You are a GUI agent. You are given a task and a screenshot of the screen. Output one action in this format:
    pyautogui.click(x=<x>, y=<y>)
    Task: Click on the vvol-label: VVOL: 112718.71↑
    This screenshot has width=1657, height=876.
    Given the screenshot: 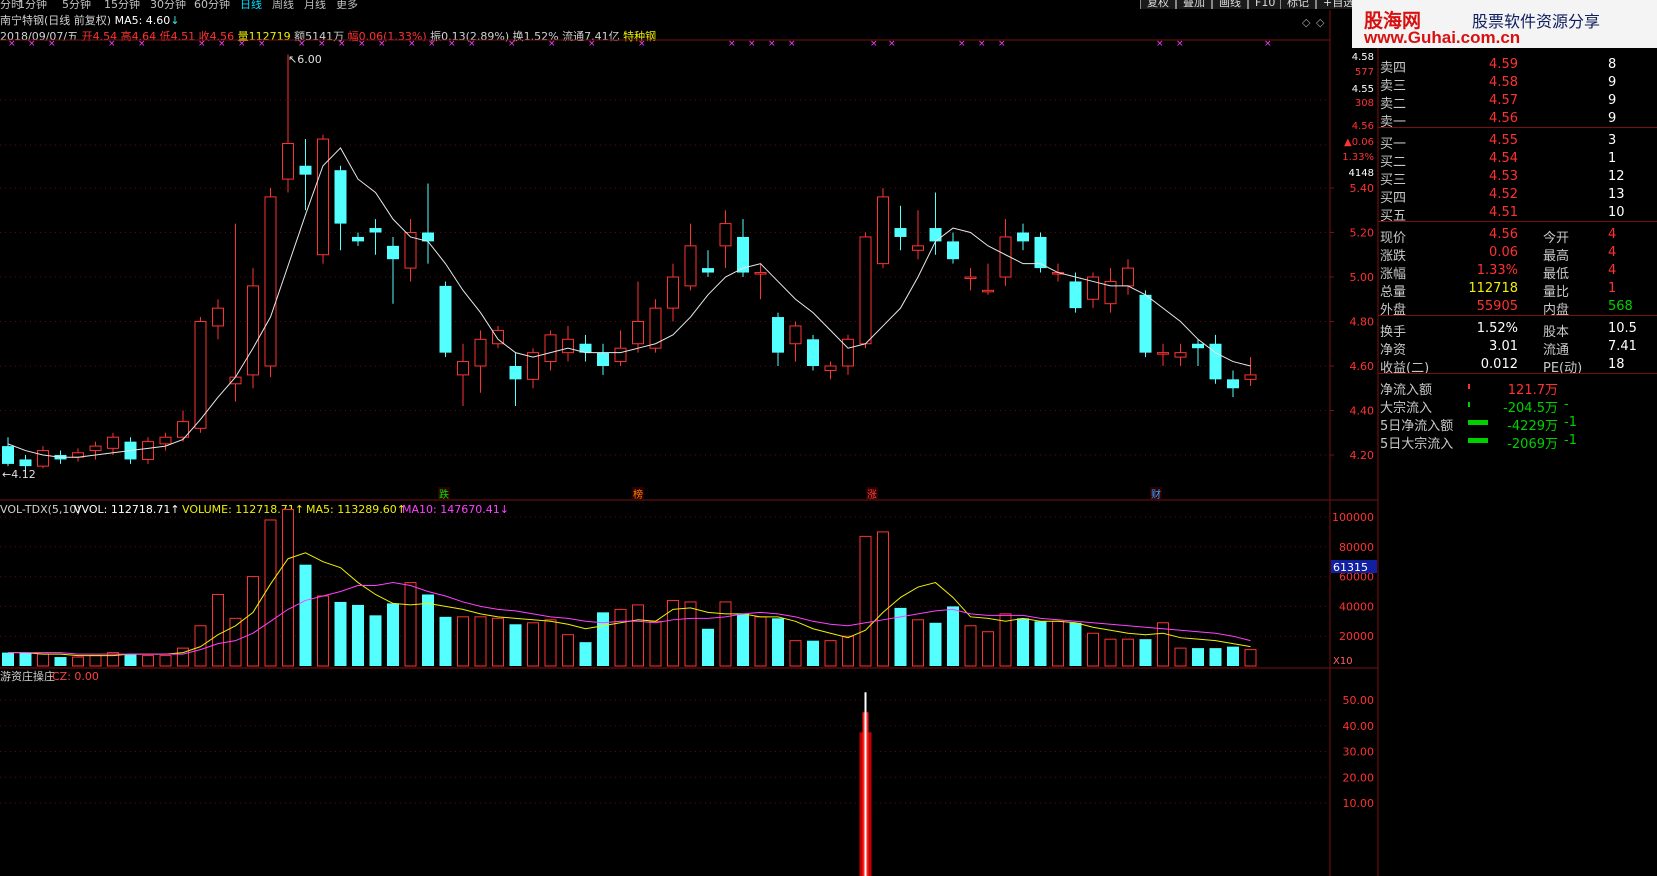 What is the action you would take?
    pyautogui.click(x=127, y=509)
    